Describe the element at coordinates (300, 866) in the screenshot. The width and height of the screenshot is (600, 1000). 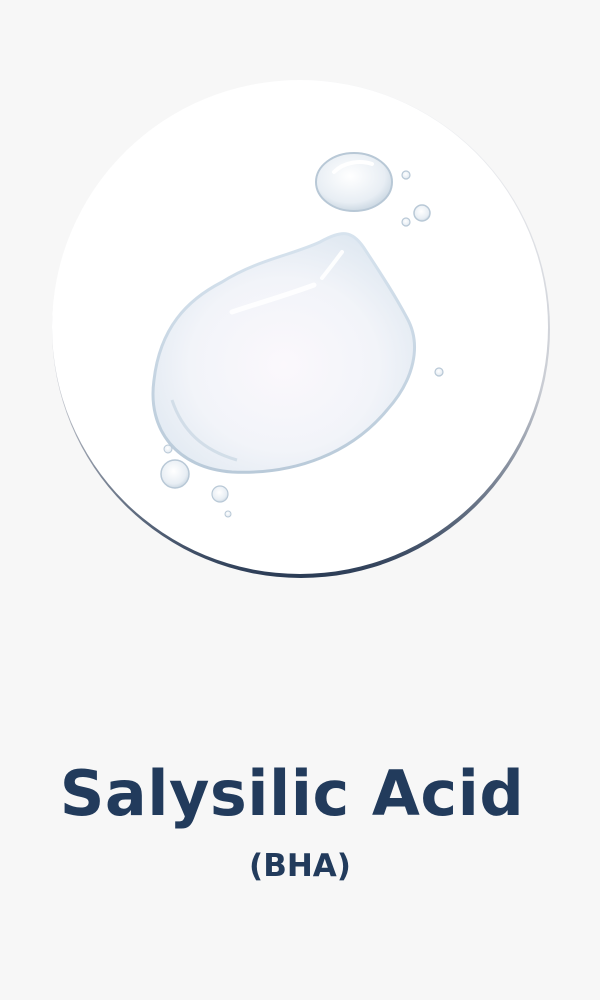
I see `ingredient-type: (BHA)` at that location.